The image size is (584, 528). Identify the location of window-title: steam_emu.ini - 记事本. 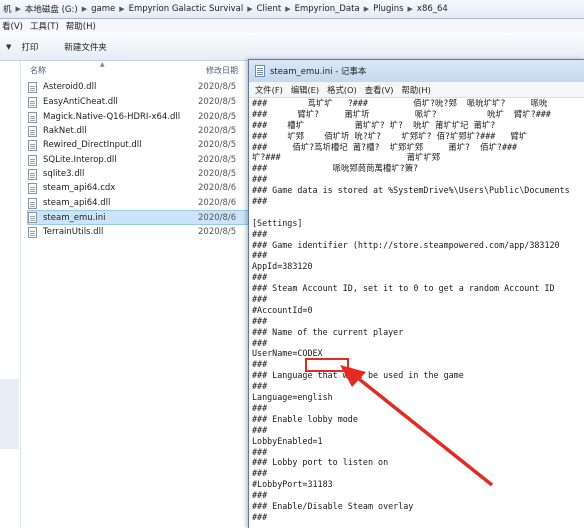
(318, 72).